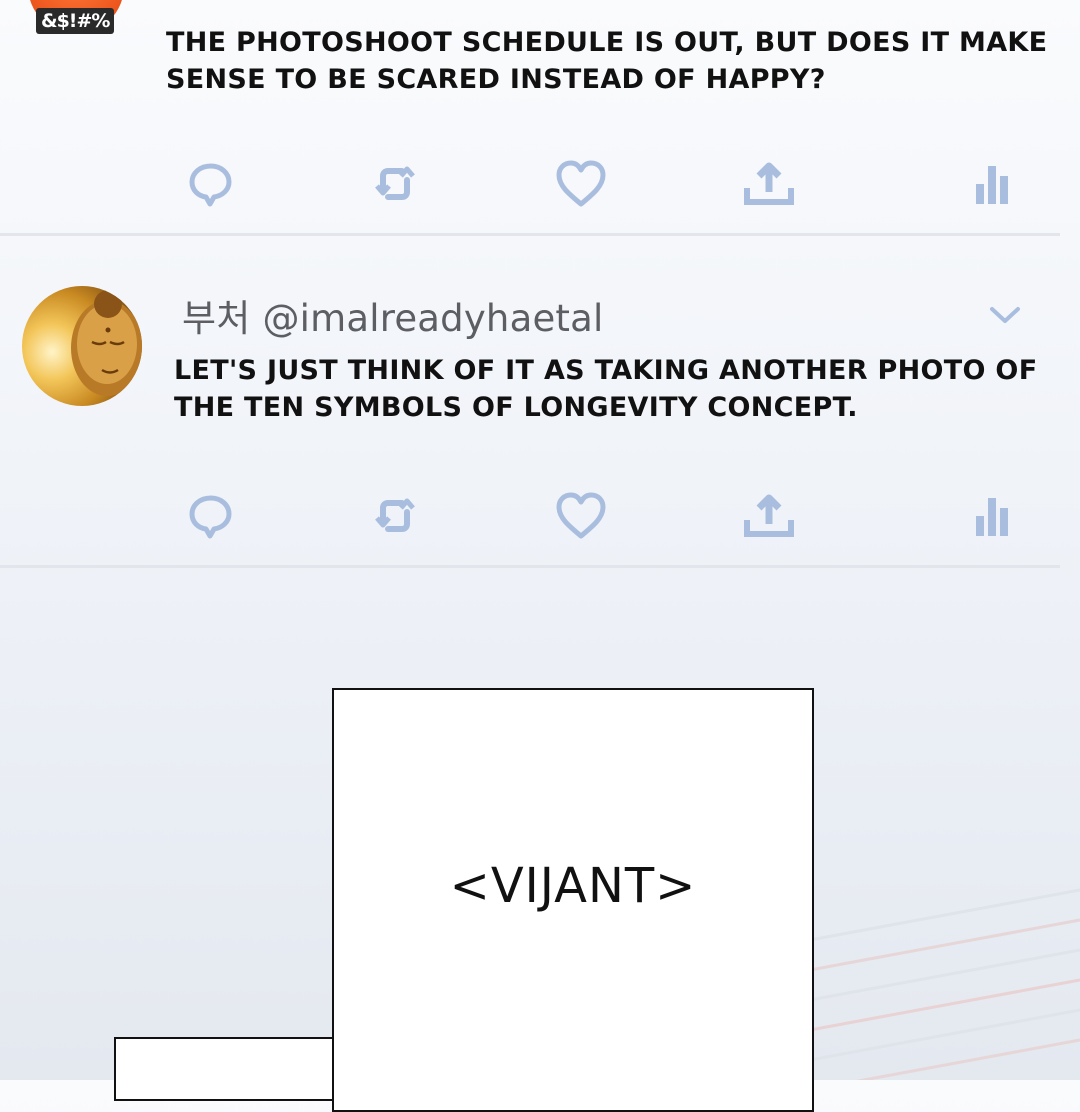 This screenshot has width=1080, height=1112. I want to click on avatar, so click(82, 346).